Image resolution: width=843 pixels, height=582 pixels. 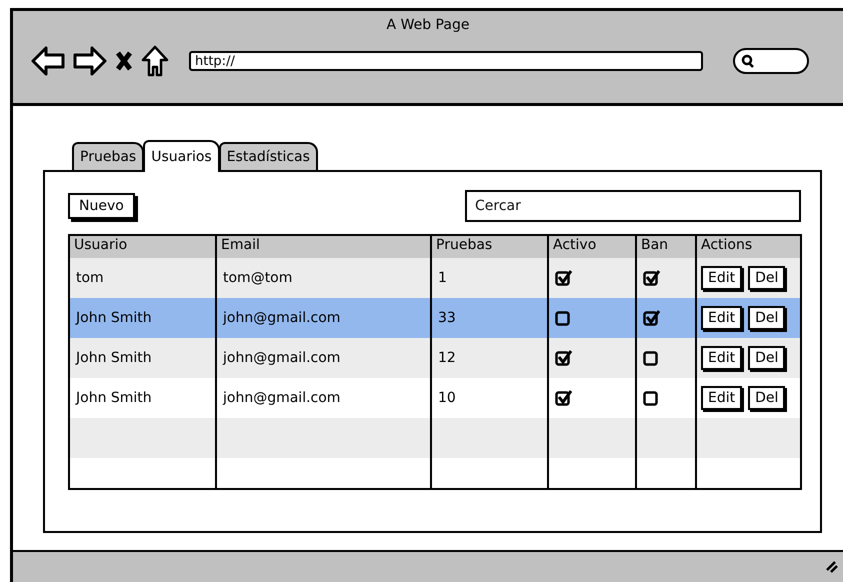 I want to click on column-header: Usuario, so click(x=142, y=247).